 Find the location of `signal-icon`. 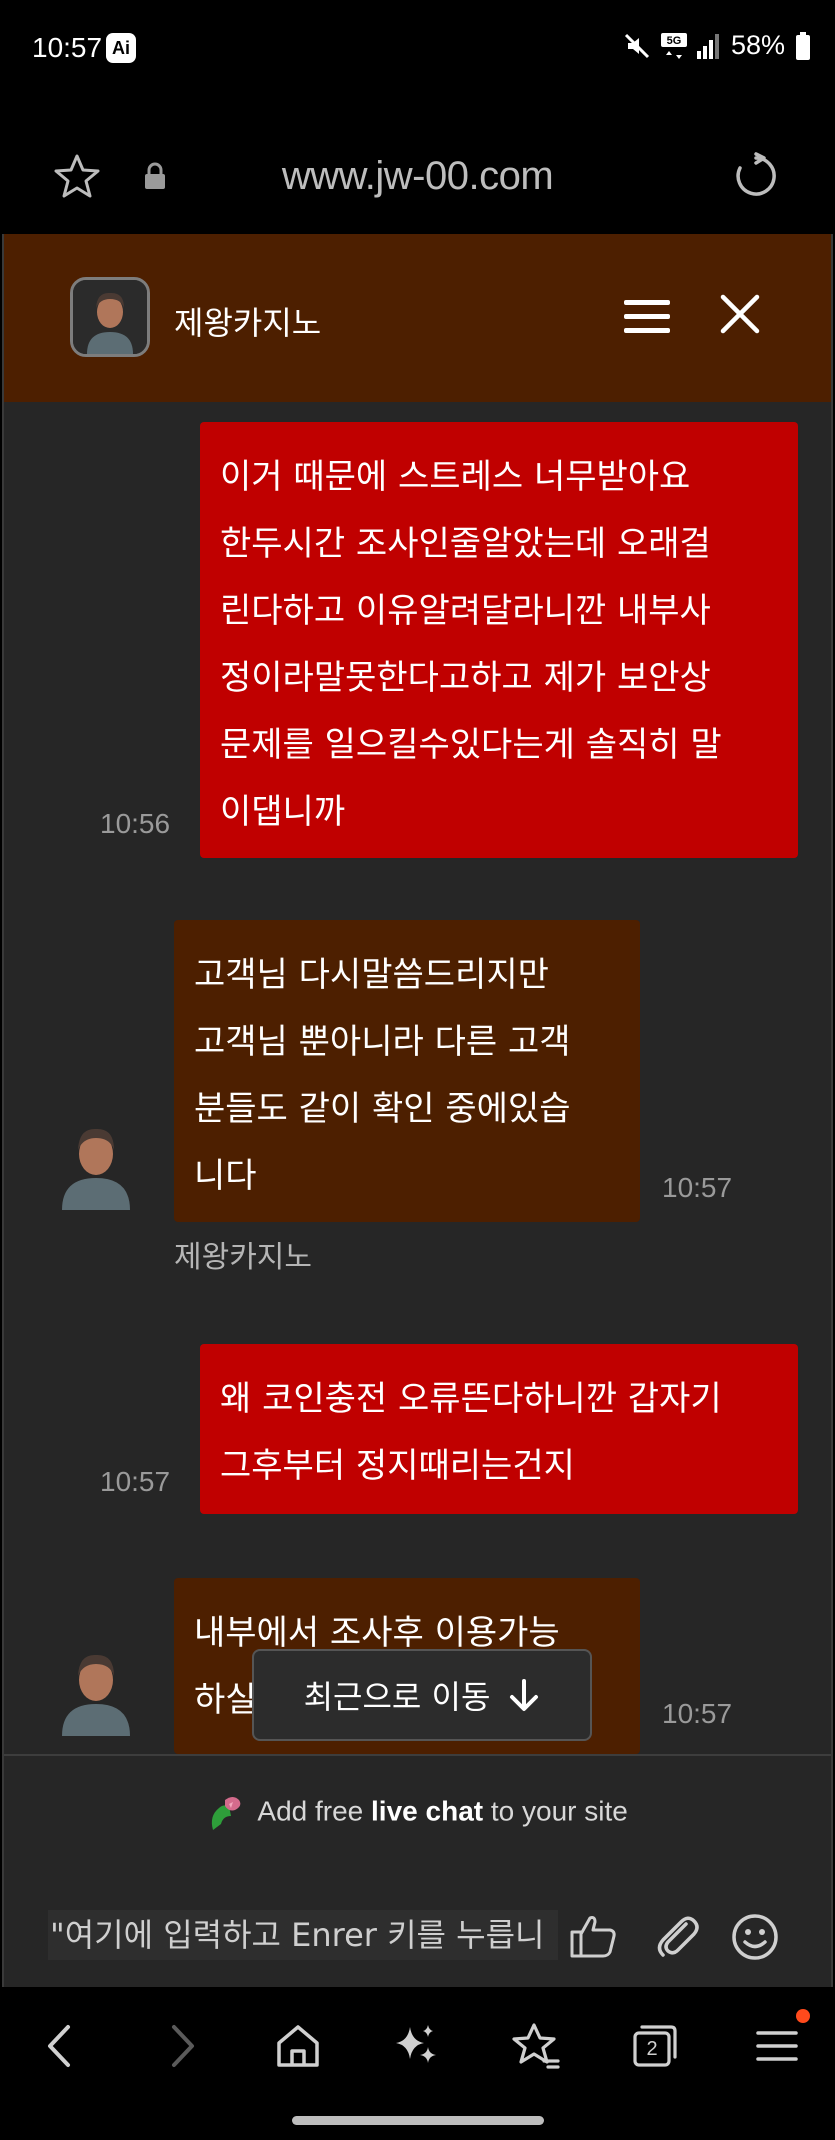

signal-icon is located at coordinates (707, 46).